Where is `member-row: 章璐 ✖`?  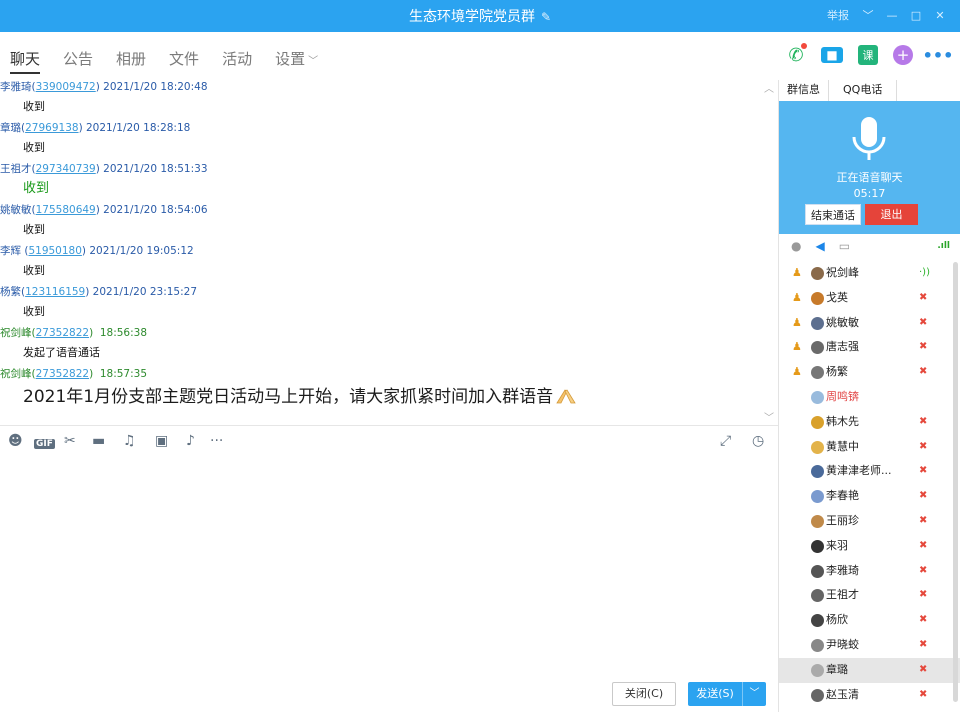 member-row: 章璐 ✖ is located at coordinates (869, 670).